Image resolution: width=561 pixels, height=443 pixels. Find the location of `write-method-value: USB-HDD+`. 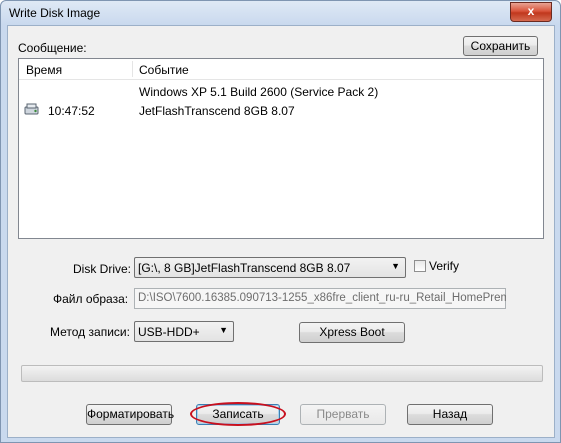

write-method-value: USB-HDD+ is located at coordinates (169, 332).